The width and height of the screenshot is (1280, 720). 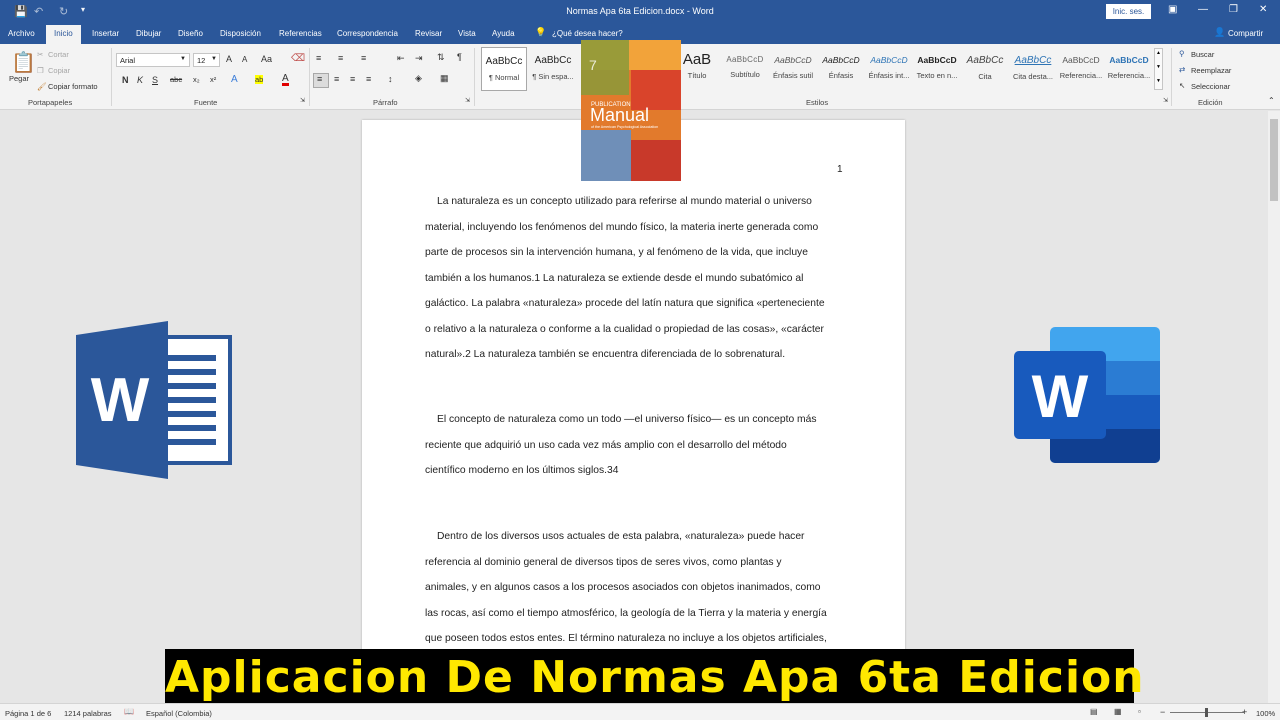 I want to click on tell-me-search: ¿Qué desea hacer?, so click(x=587, y=33).